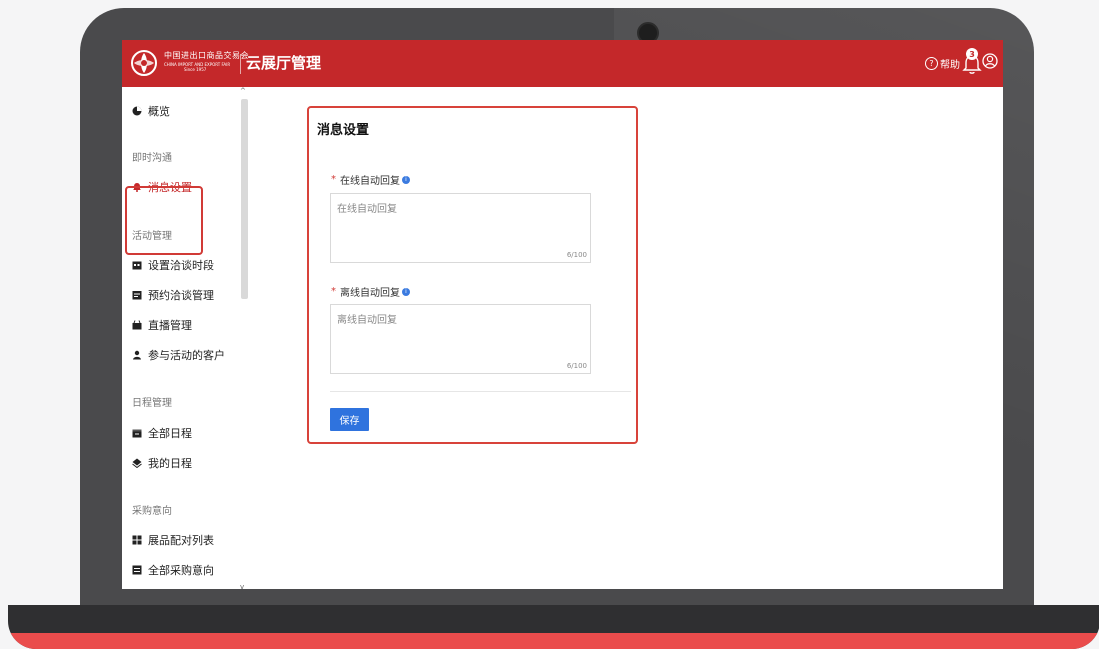  What do you see at coordinates (460, 228) in the screenshot?
I see `online-reply-textarea: 在线自动回复 6/100` at bounding box center [460, 228].